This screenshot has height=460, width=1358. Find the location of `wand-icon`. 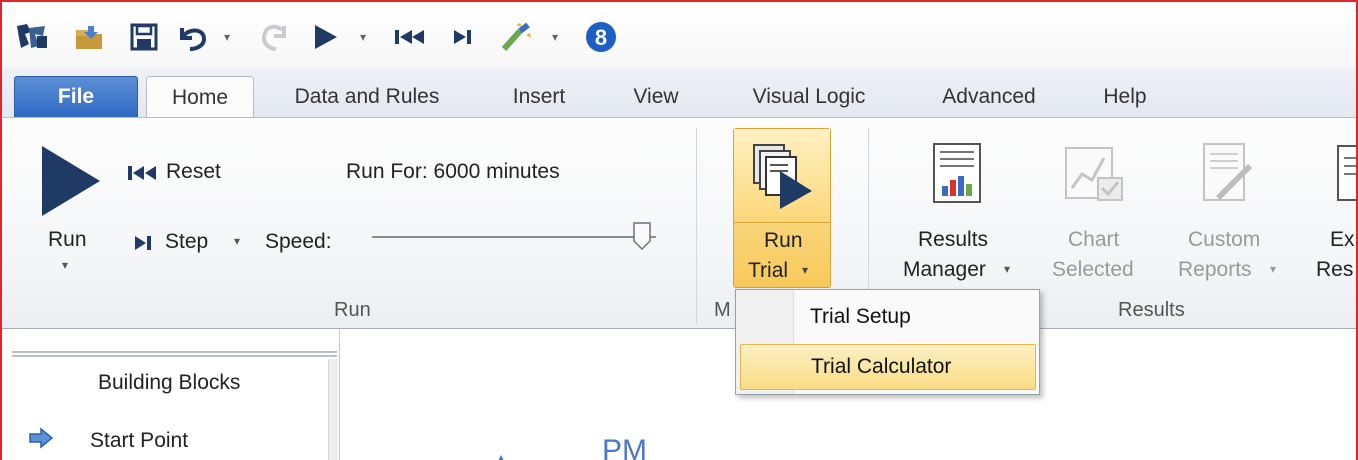

wand-icon is located at coordinates (516, 37).